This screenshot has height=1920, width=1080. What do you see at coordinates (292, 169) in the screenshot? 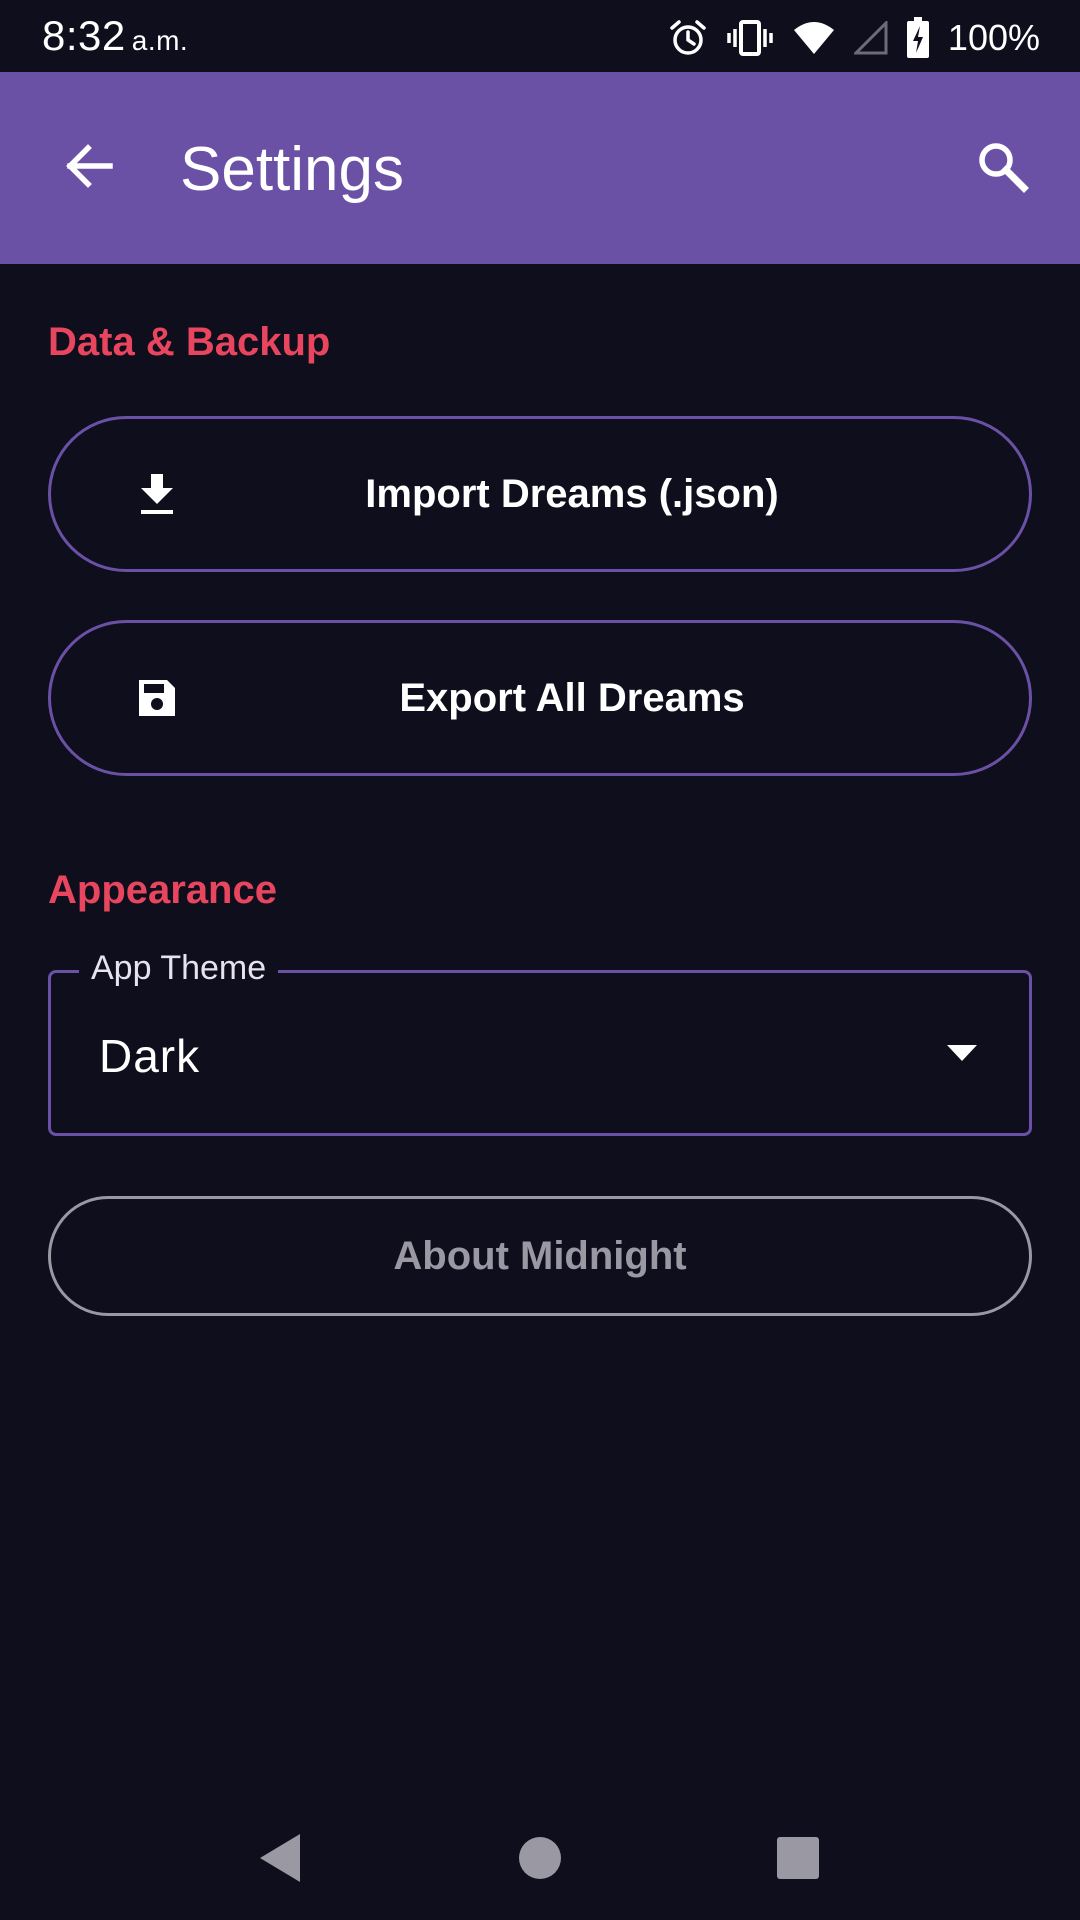
I see `page-title: Settings` at bounding box center [292, 169].